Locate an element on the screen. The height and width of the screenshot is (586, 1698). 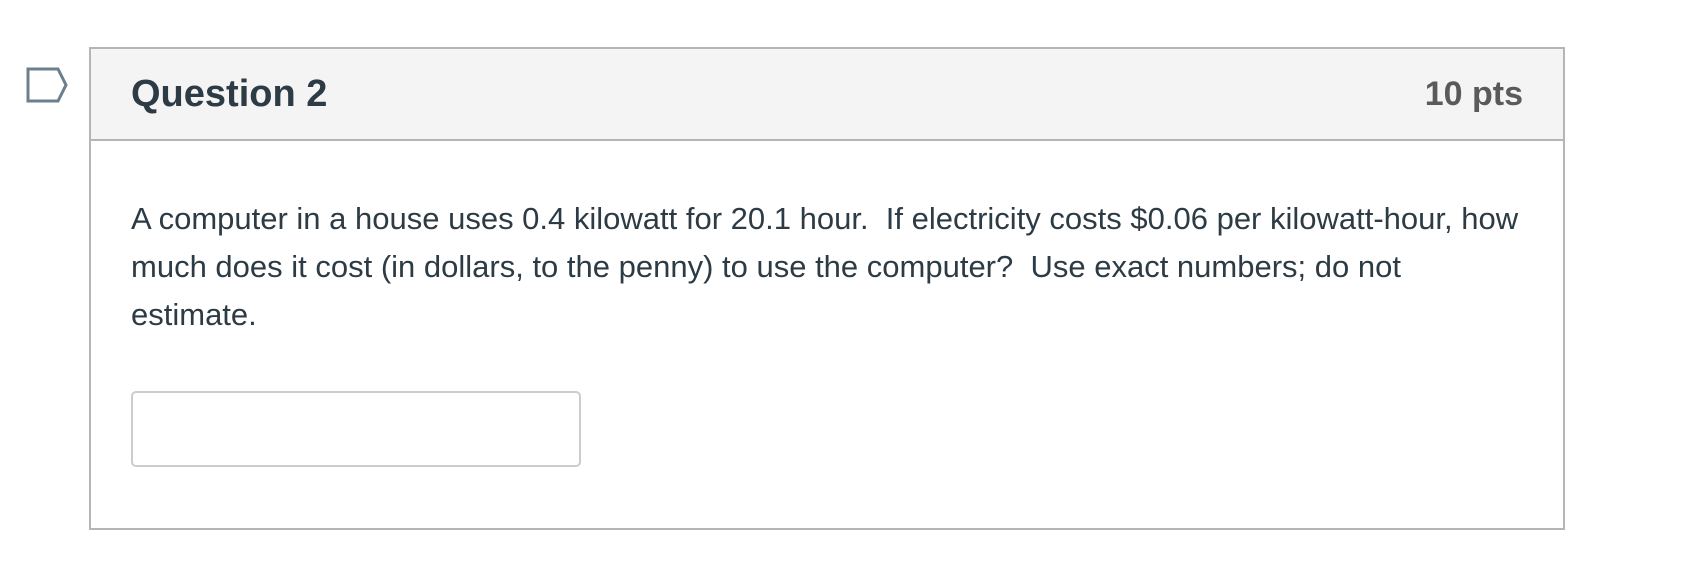
question-header: Question 2 10 pts is located at coordinates (827, 95).